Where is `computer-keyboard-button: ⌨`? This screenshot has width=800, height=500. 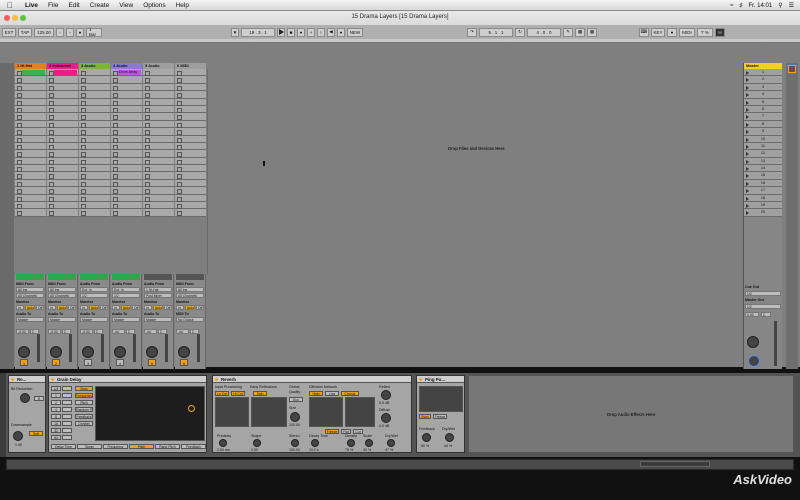 computer-keyboard-button: ⌨ is located at coordinates (644, 32).